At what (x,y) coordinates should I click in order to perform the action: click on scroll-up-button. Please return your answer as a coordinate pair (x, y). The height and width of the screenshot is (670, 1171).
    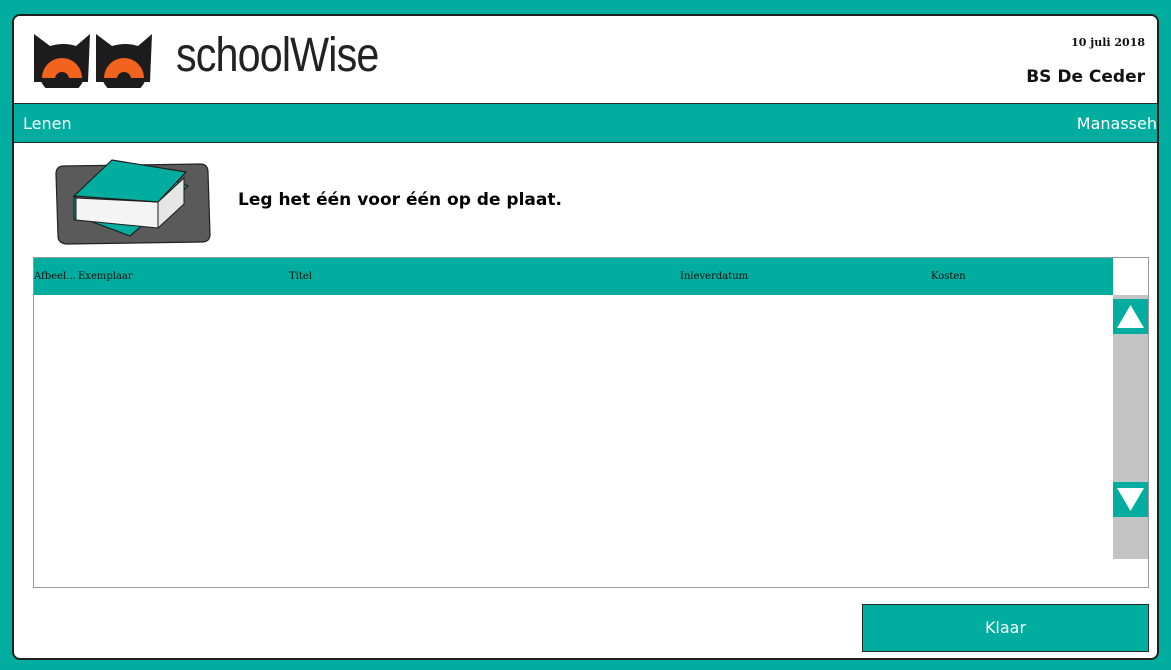
    Looking at the image, I should click on (1130, 316).